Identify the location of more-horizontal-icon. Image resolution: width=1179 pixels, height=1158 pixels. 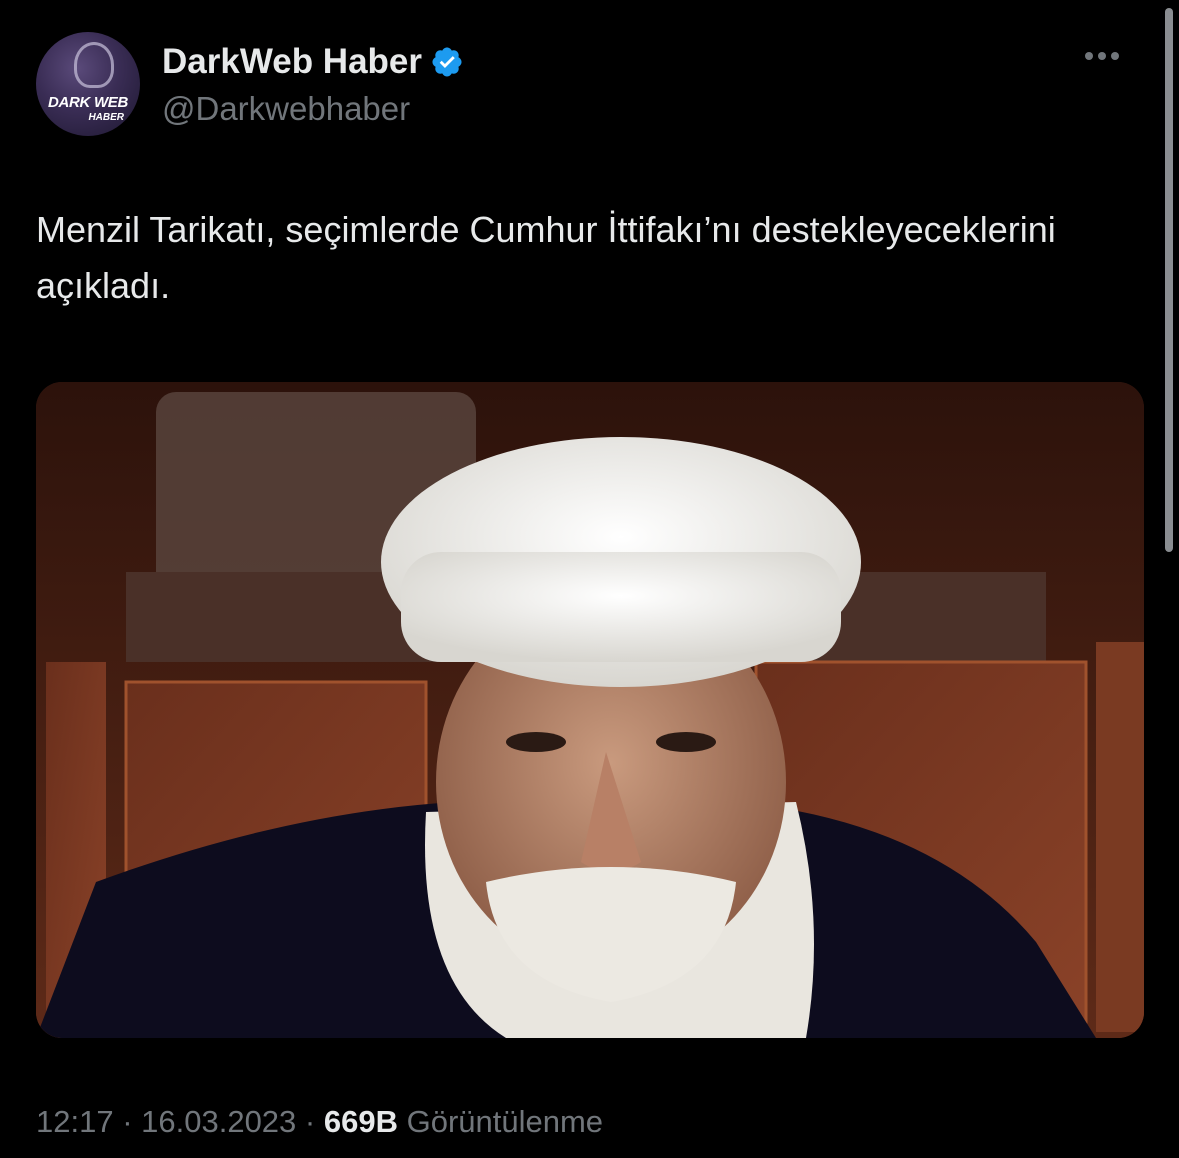
(1102, 56).